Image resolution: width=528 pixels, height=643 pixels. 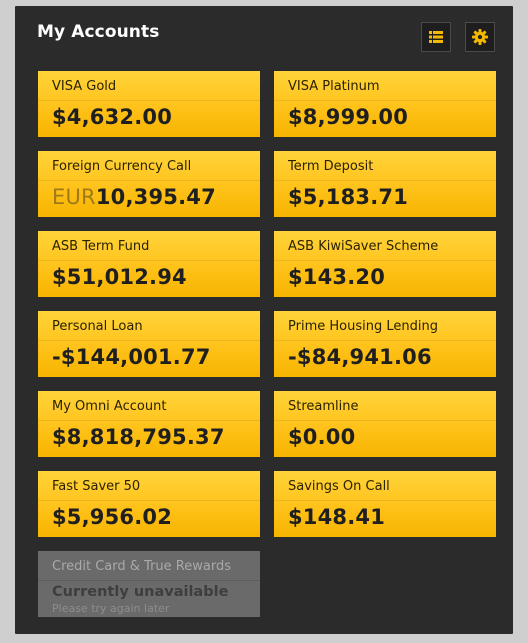 I want to click on gear-icon, so click(x=480, y=37).